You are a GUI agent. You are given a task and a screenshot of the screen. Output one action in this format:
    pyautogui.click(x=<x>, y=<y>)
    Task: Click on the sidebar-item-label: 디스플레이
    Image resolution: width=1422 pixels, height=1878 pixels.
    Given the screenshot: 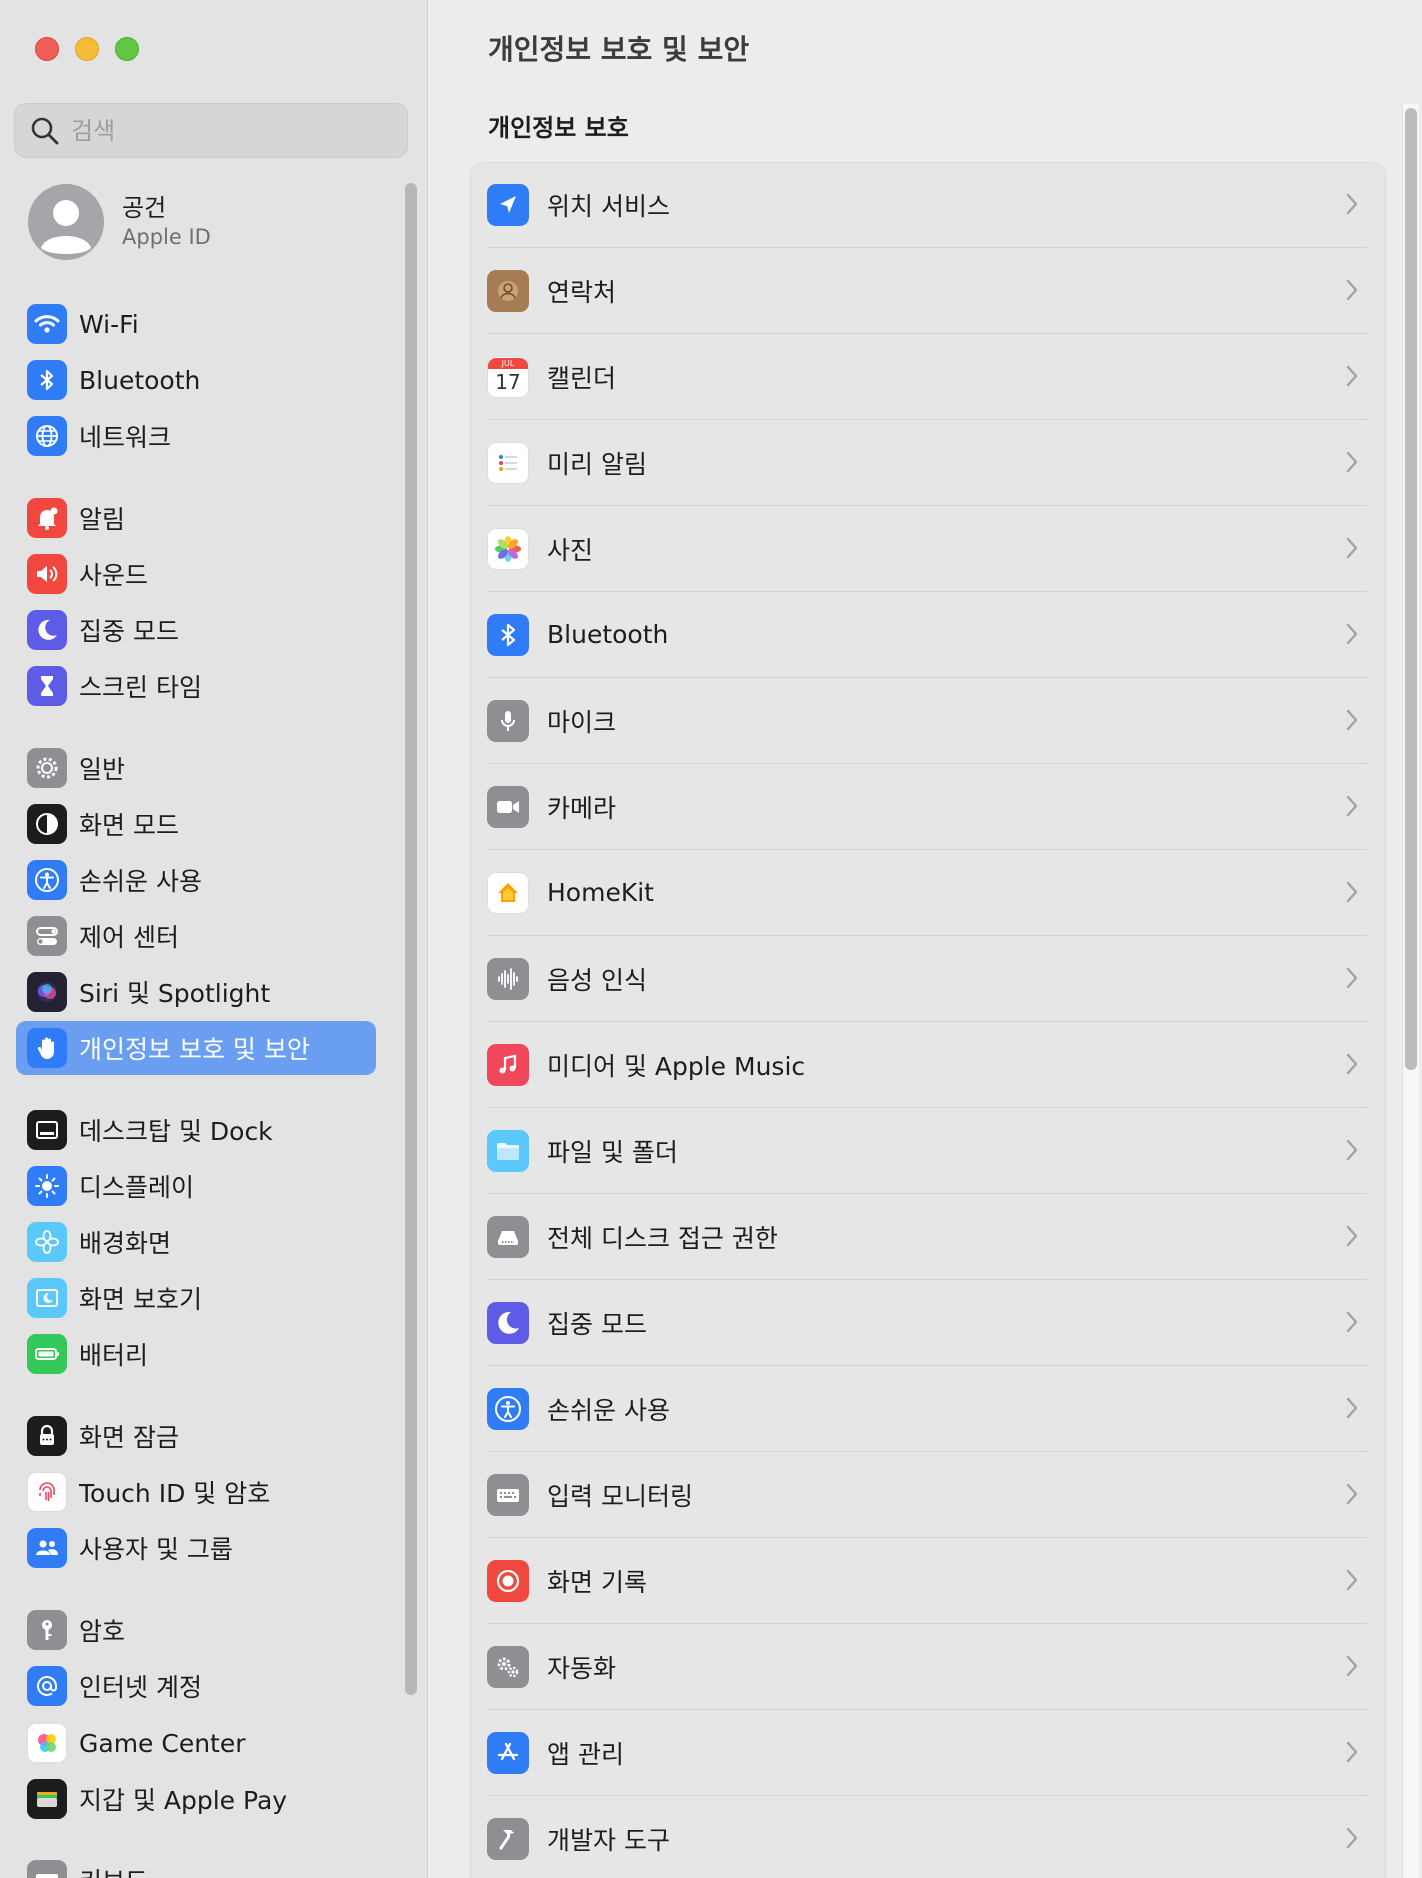 What is the action you would take?
    pyautogui.click(x=137, y=1187)
    